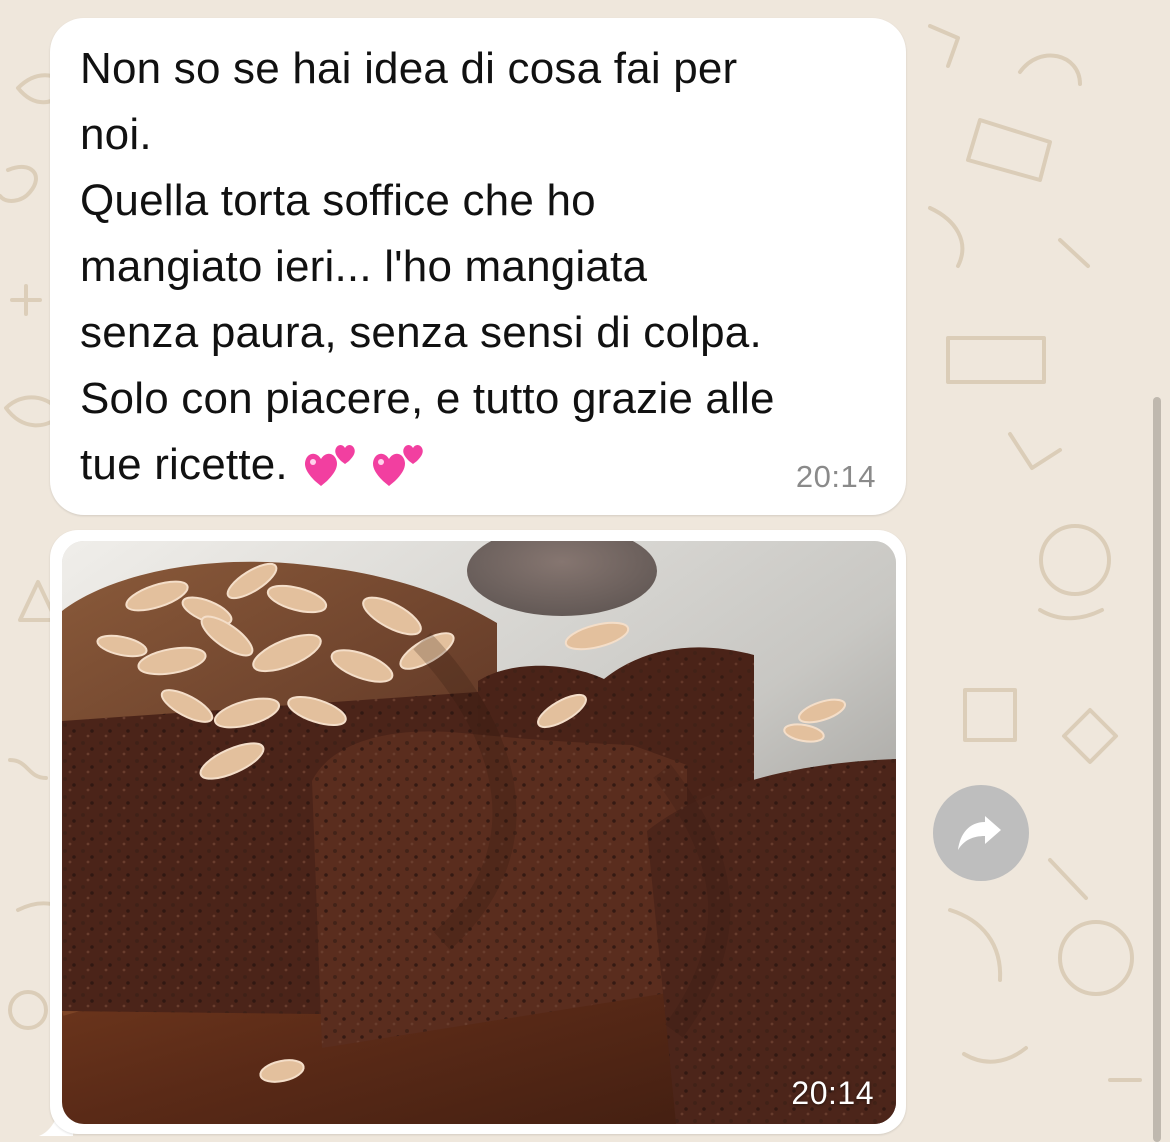 The width and height of the screenshot is (1170, 1142). I want to click on message-time: 20:14, so click(835, 476).